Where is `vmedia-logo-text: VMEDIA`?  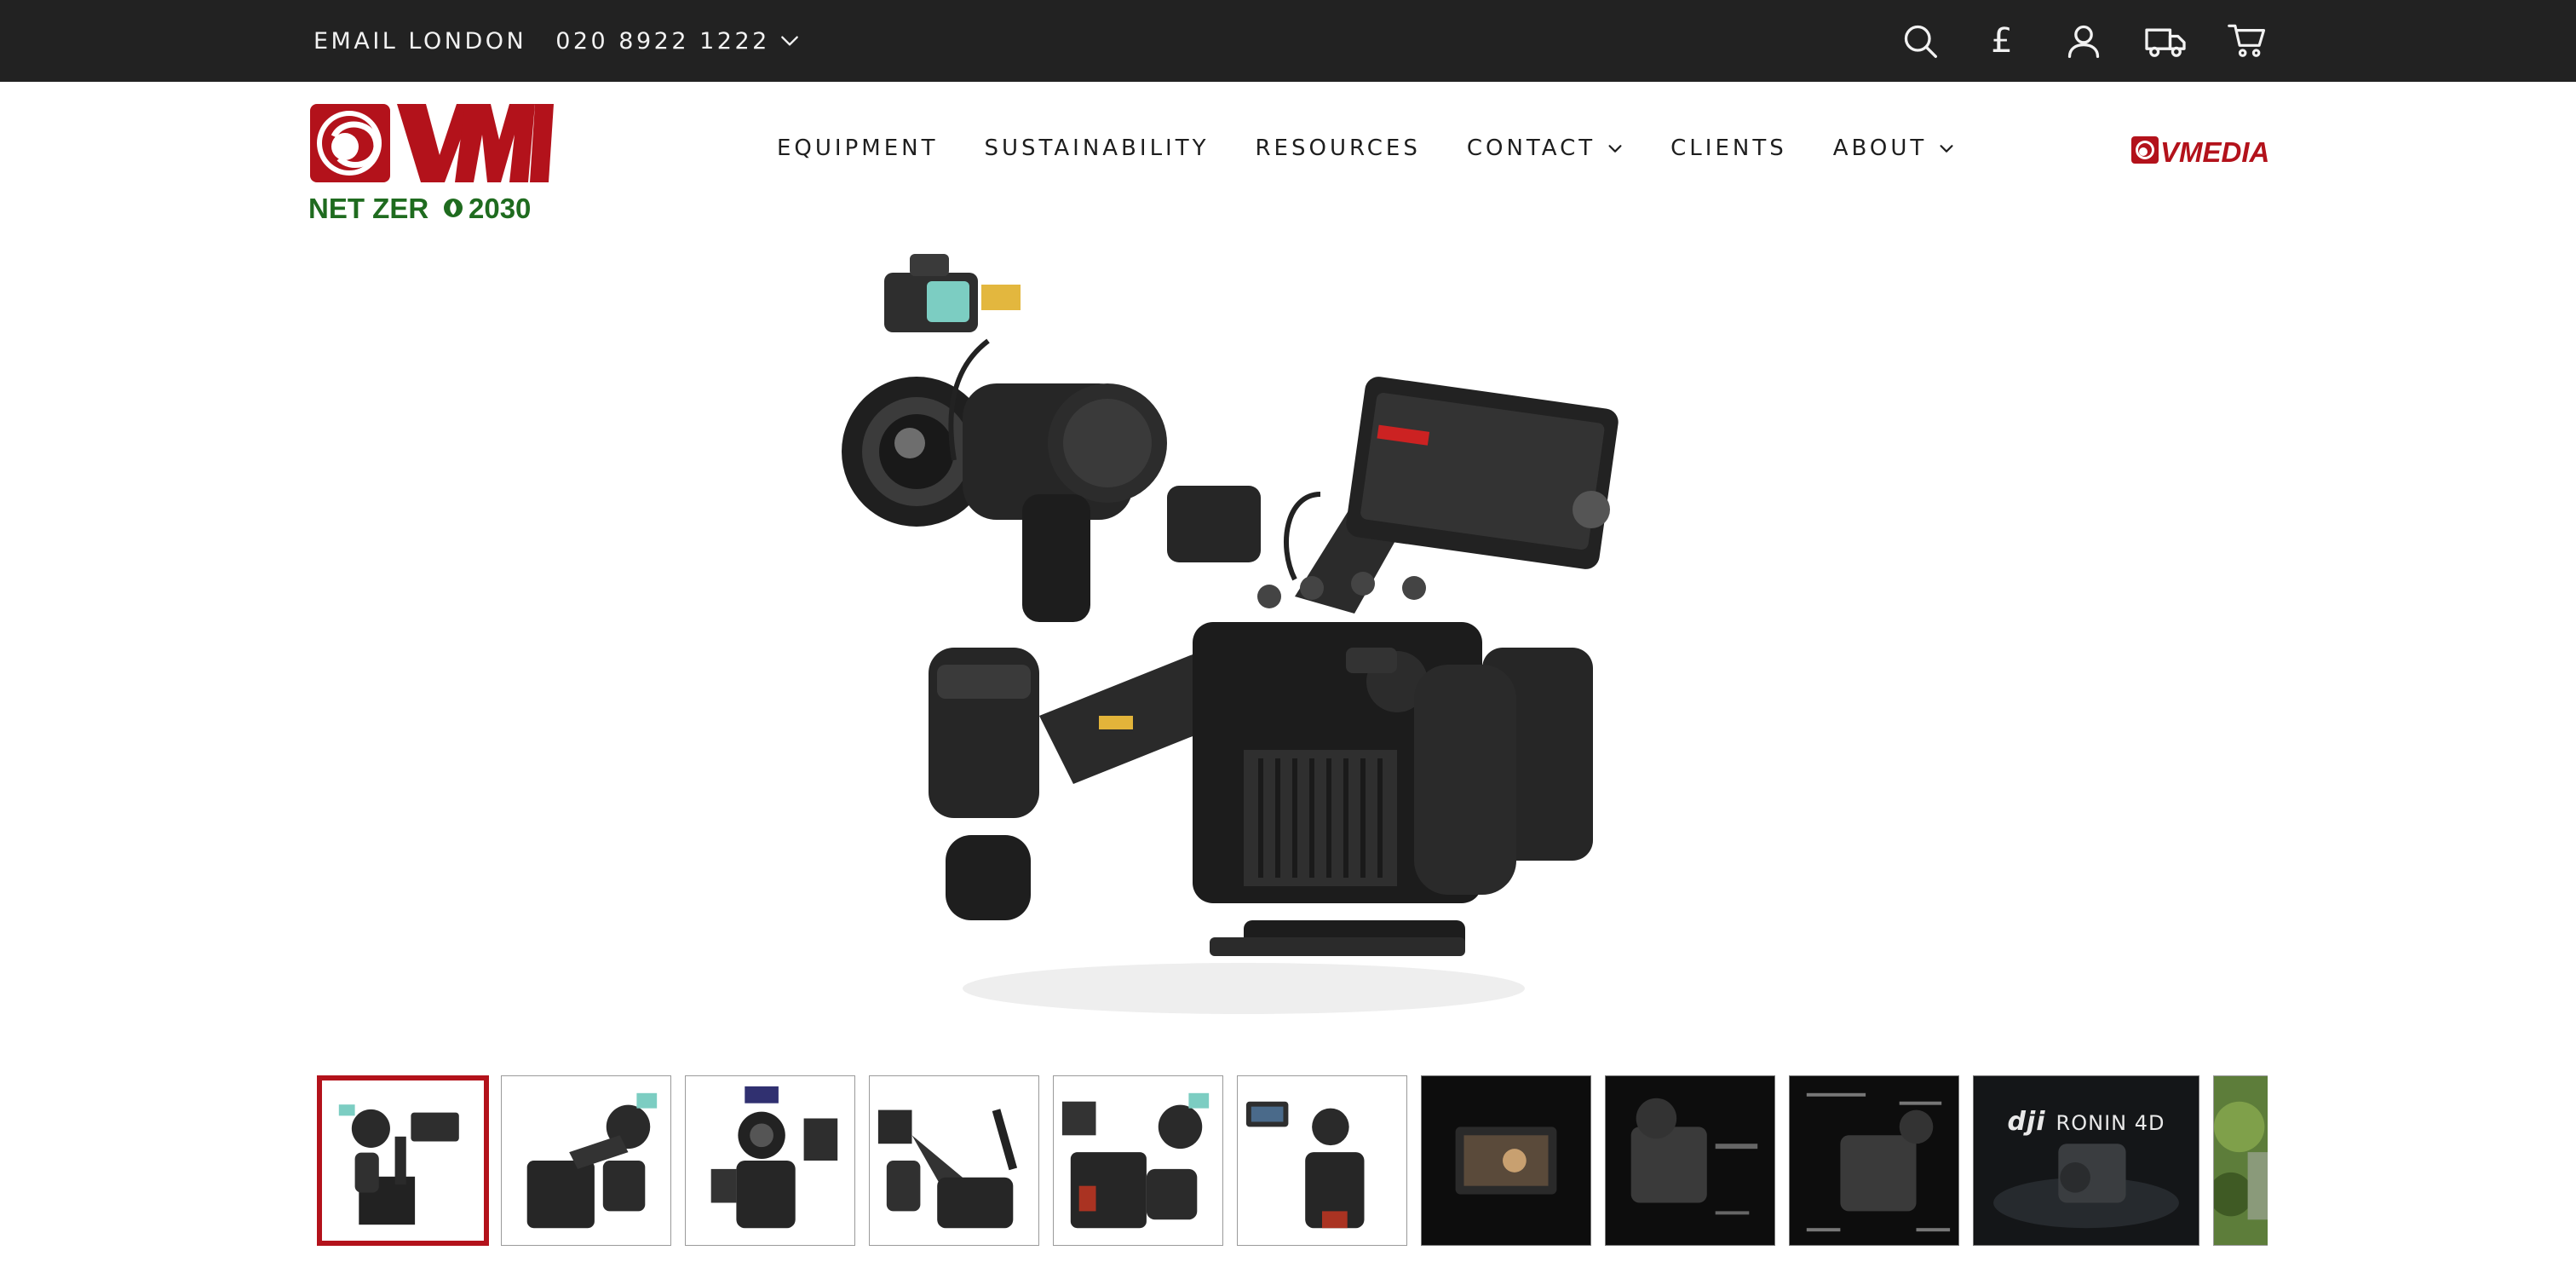 vmedia-logo-text: VMEDIA is located at coordinates (2214, 152).